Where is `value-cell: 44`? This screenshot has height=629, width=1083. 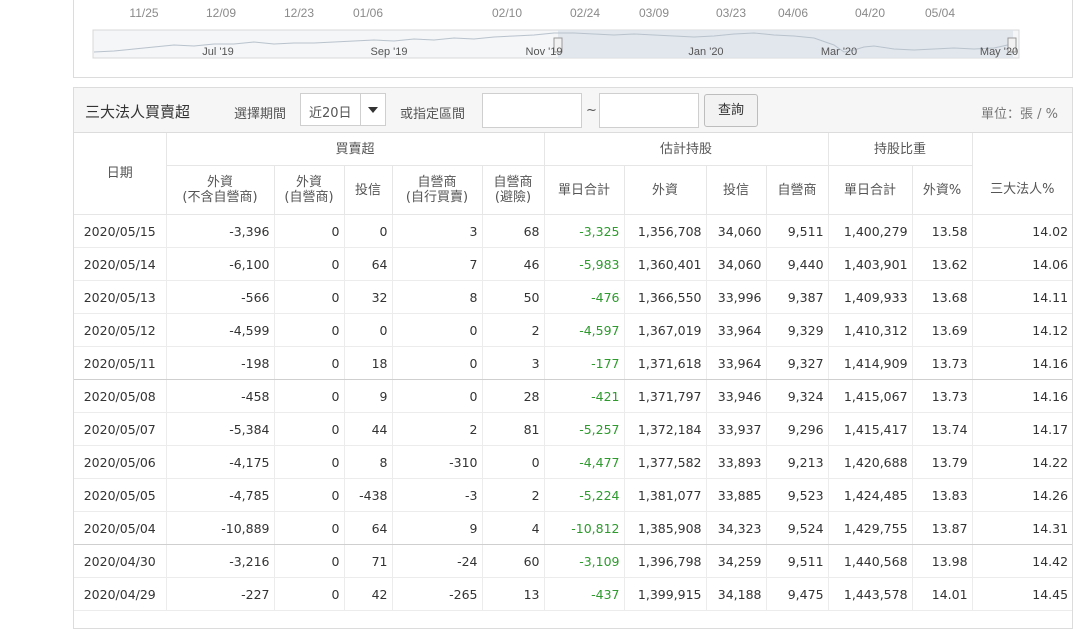 value-cell: 44 is located at coordinates (368, 429).